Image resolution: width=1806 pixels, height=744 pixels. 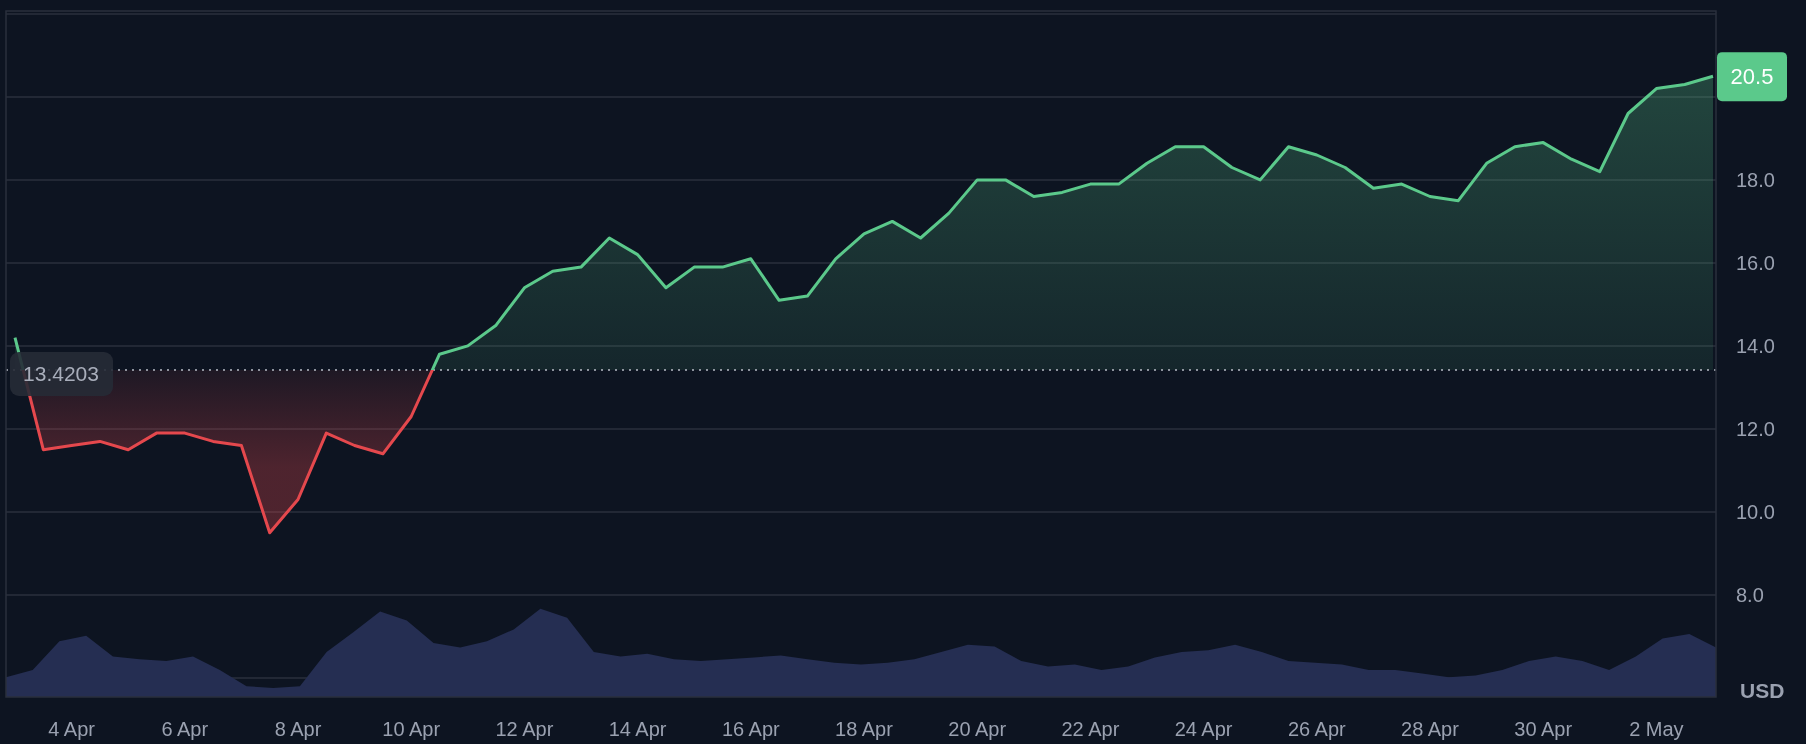 What do you see at coordinates (411, 729) in the screenshot?
I see `x-tick-label: 10 Apr` at bounding box center [411, 729].